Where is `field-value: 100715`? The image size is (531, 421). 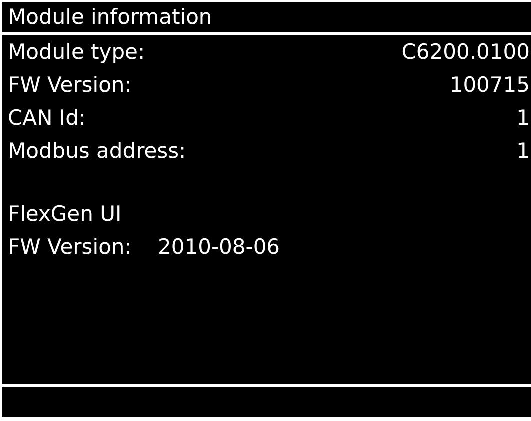 field-value: 100715 is located at coordinates (490, 85).